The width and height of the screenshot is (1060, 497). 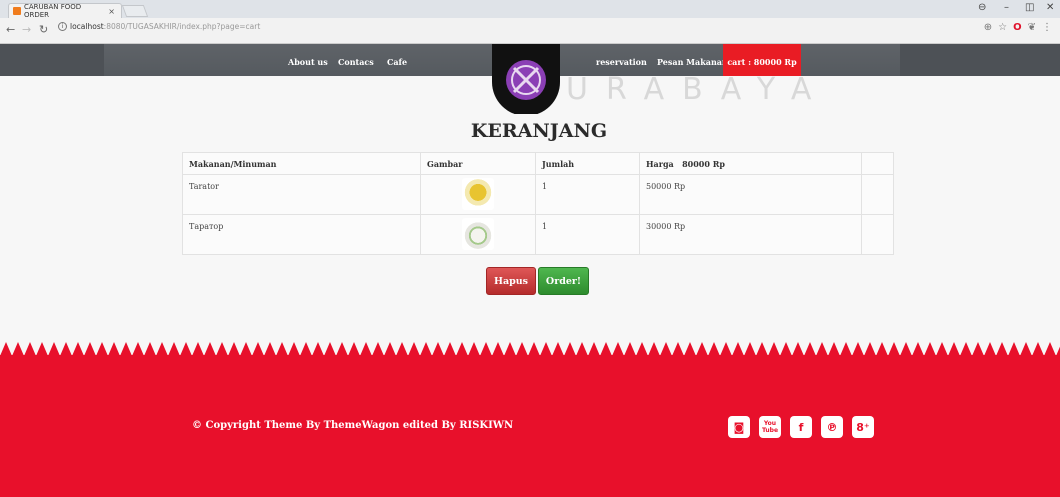 What do you see at coordinates (750, 234) in the screenshot?
I see `cell-price: 30000 Rp` at bounding box center [750, 234].